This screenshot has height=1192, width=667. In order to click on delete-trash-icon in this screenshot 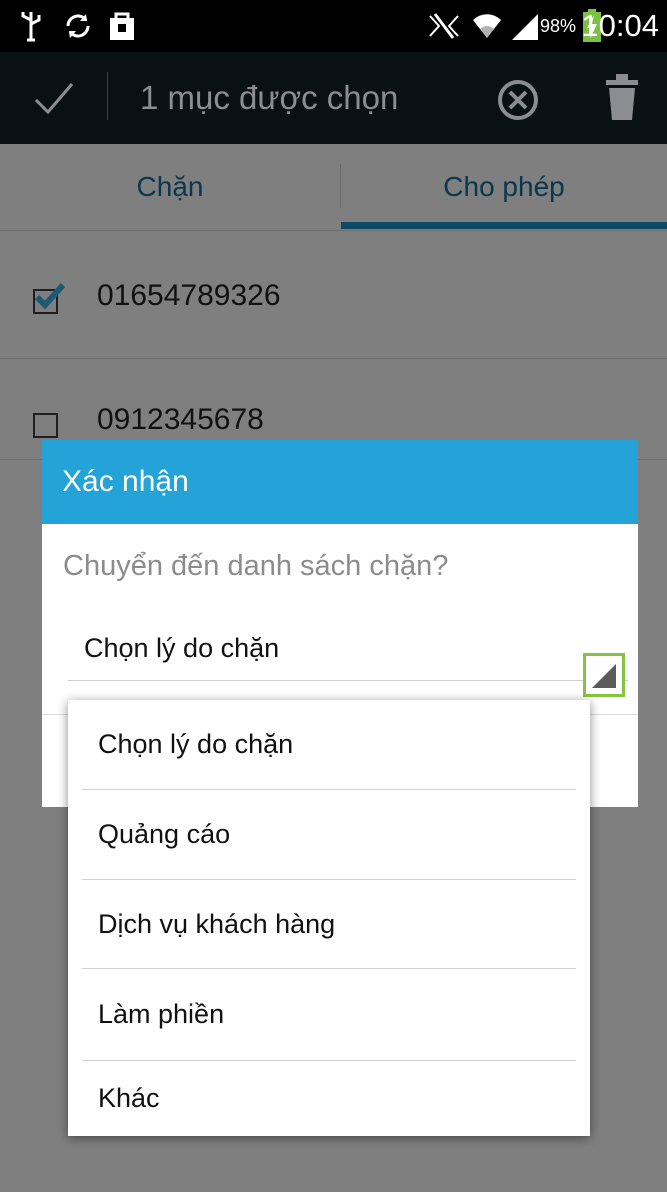, I will do `click(622, 99)`.